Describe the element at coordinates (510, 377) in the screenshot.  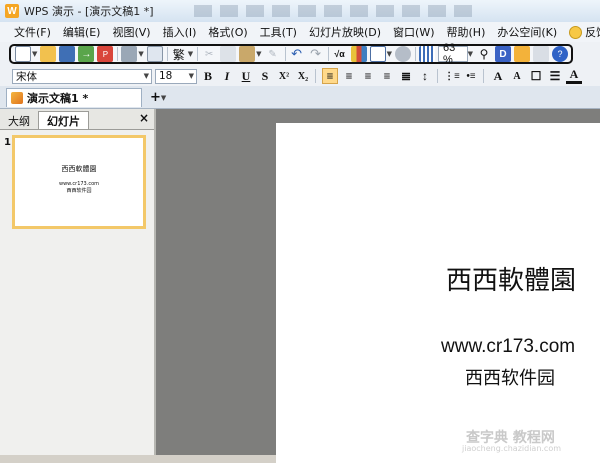
I see `slide-subtitle-text: 西西软件园` at that location.